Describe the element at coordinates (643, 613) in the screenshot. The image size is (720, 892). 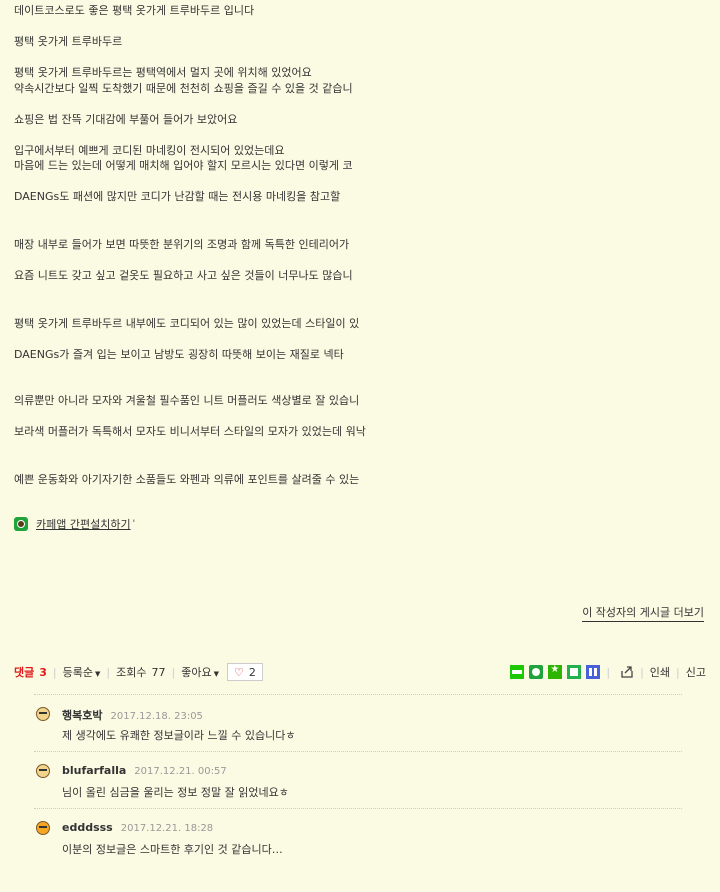
I see `more-posts-link: 이 작성자의 게시글 더보기` at that location.